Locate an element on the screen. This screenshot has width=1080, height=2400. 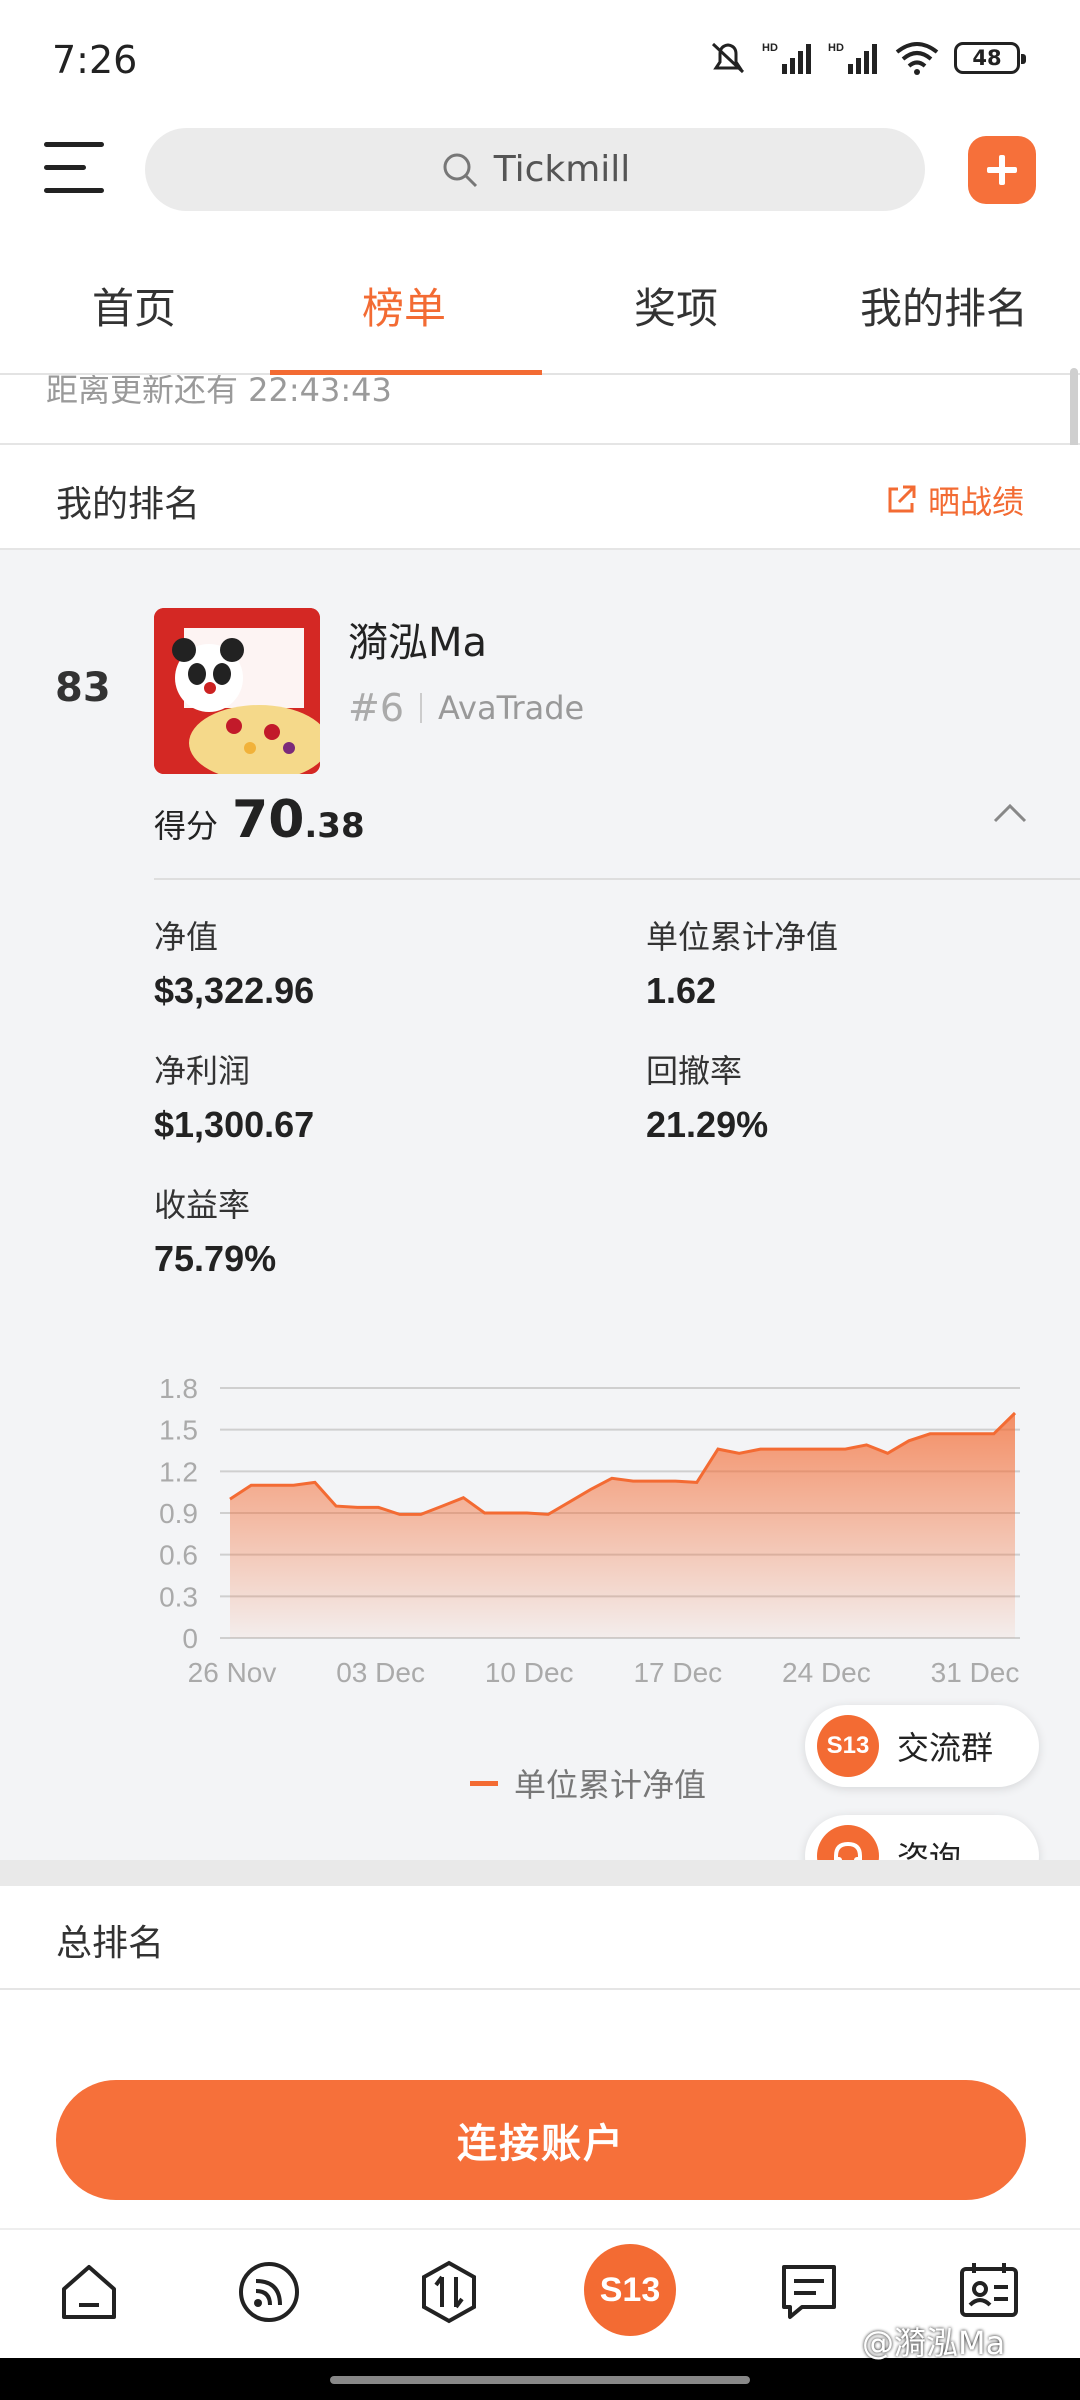
mute-icon is located at coordinates (728, 58).